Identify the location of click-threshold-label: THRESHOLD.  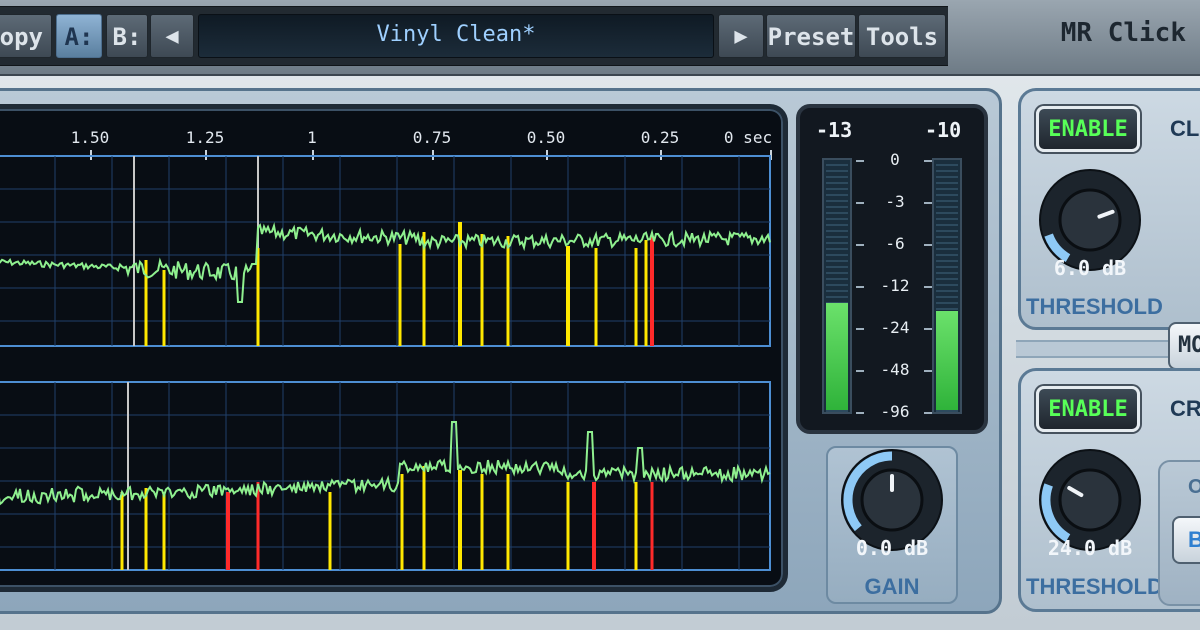
(1094, 306).